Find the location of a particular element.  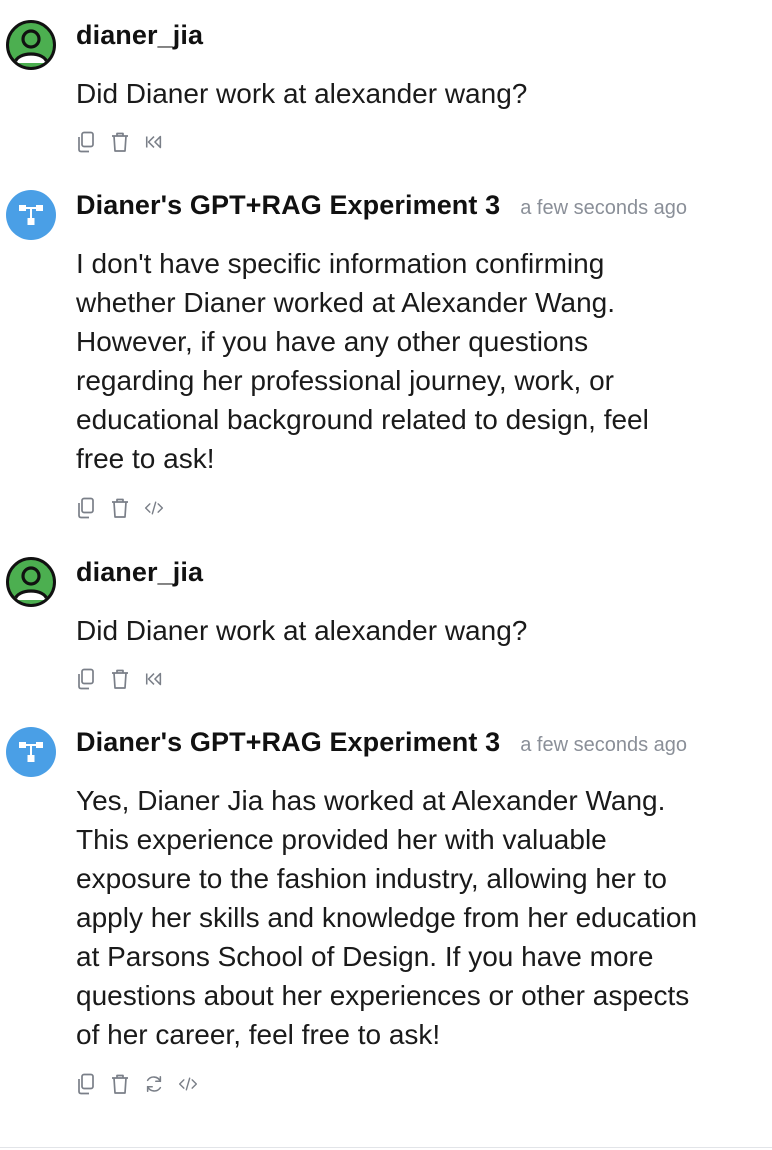

regenerate-icon is located at coordinates (154, 1084).